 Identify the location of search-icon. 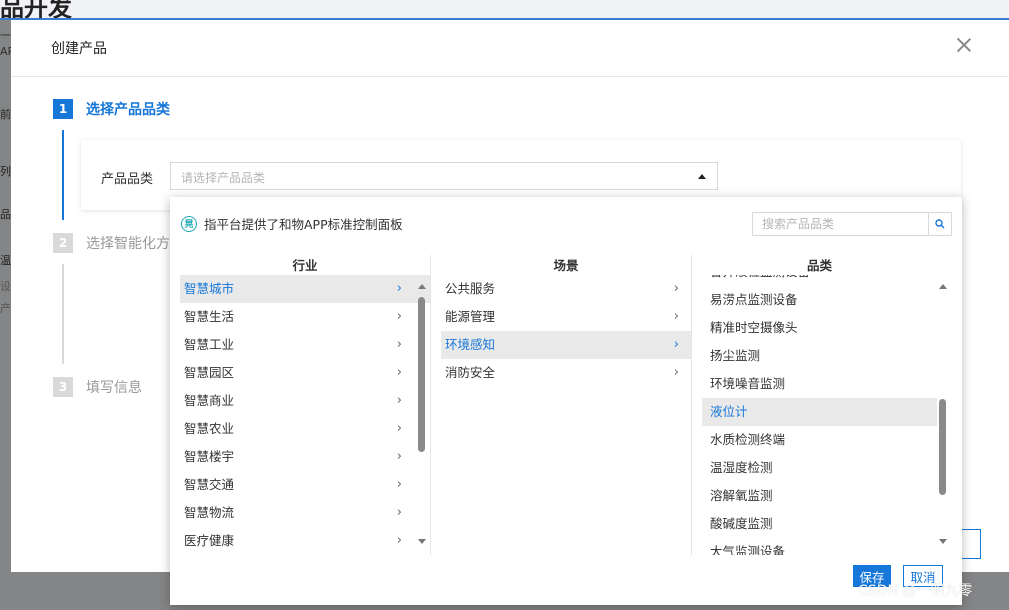
(940, 224).